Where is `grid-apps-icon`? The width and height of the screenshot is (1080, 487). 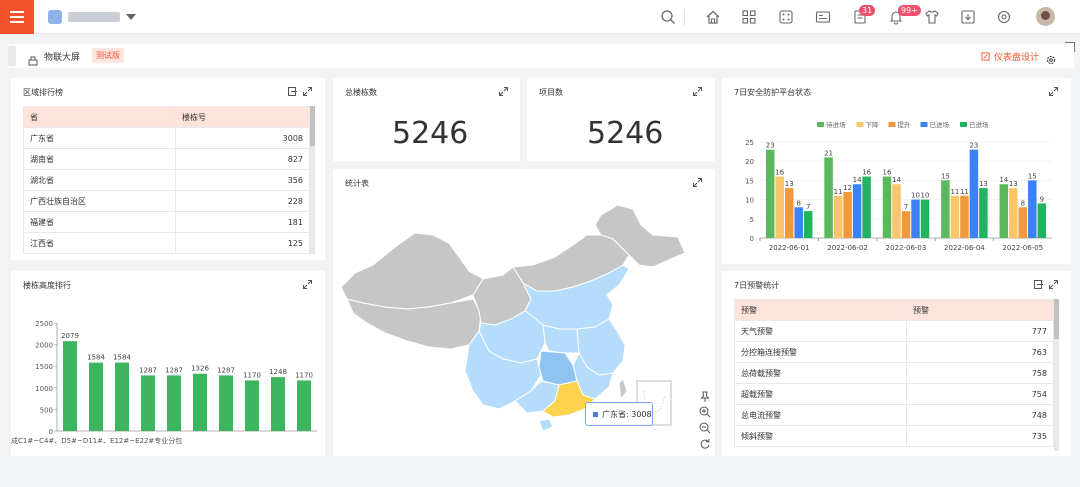
grid-apps-icon is located at coordinates (749, 17).